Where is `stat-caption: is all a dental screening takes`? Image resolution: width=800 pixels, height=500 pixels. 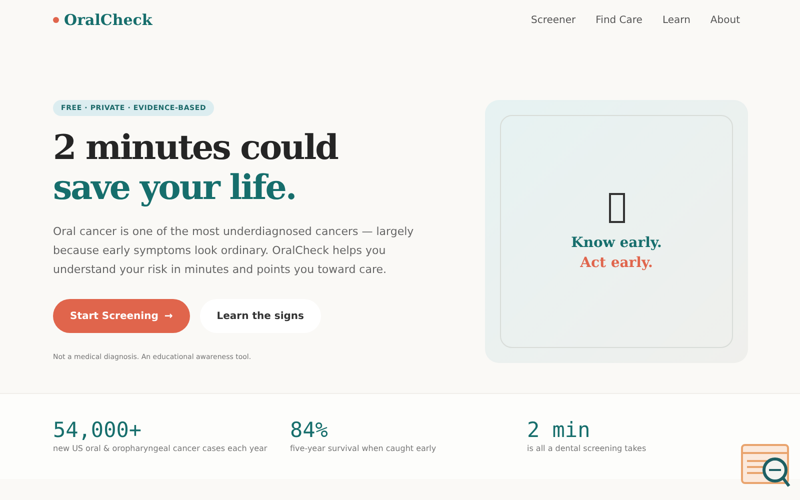
stat-caption: is all a dental screening takes is located at coordinates (587, 448).